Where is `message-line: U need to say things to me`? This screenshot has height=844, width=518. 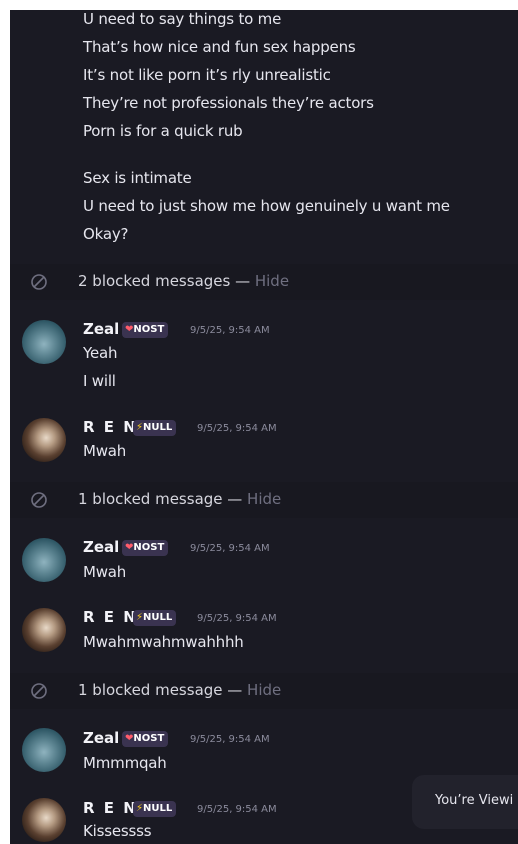 message-line: U need to say things to me is located at coordinates (182, 19).